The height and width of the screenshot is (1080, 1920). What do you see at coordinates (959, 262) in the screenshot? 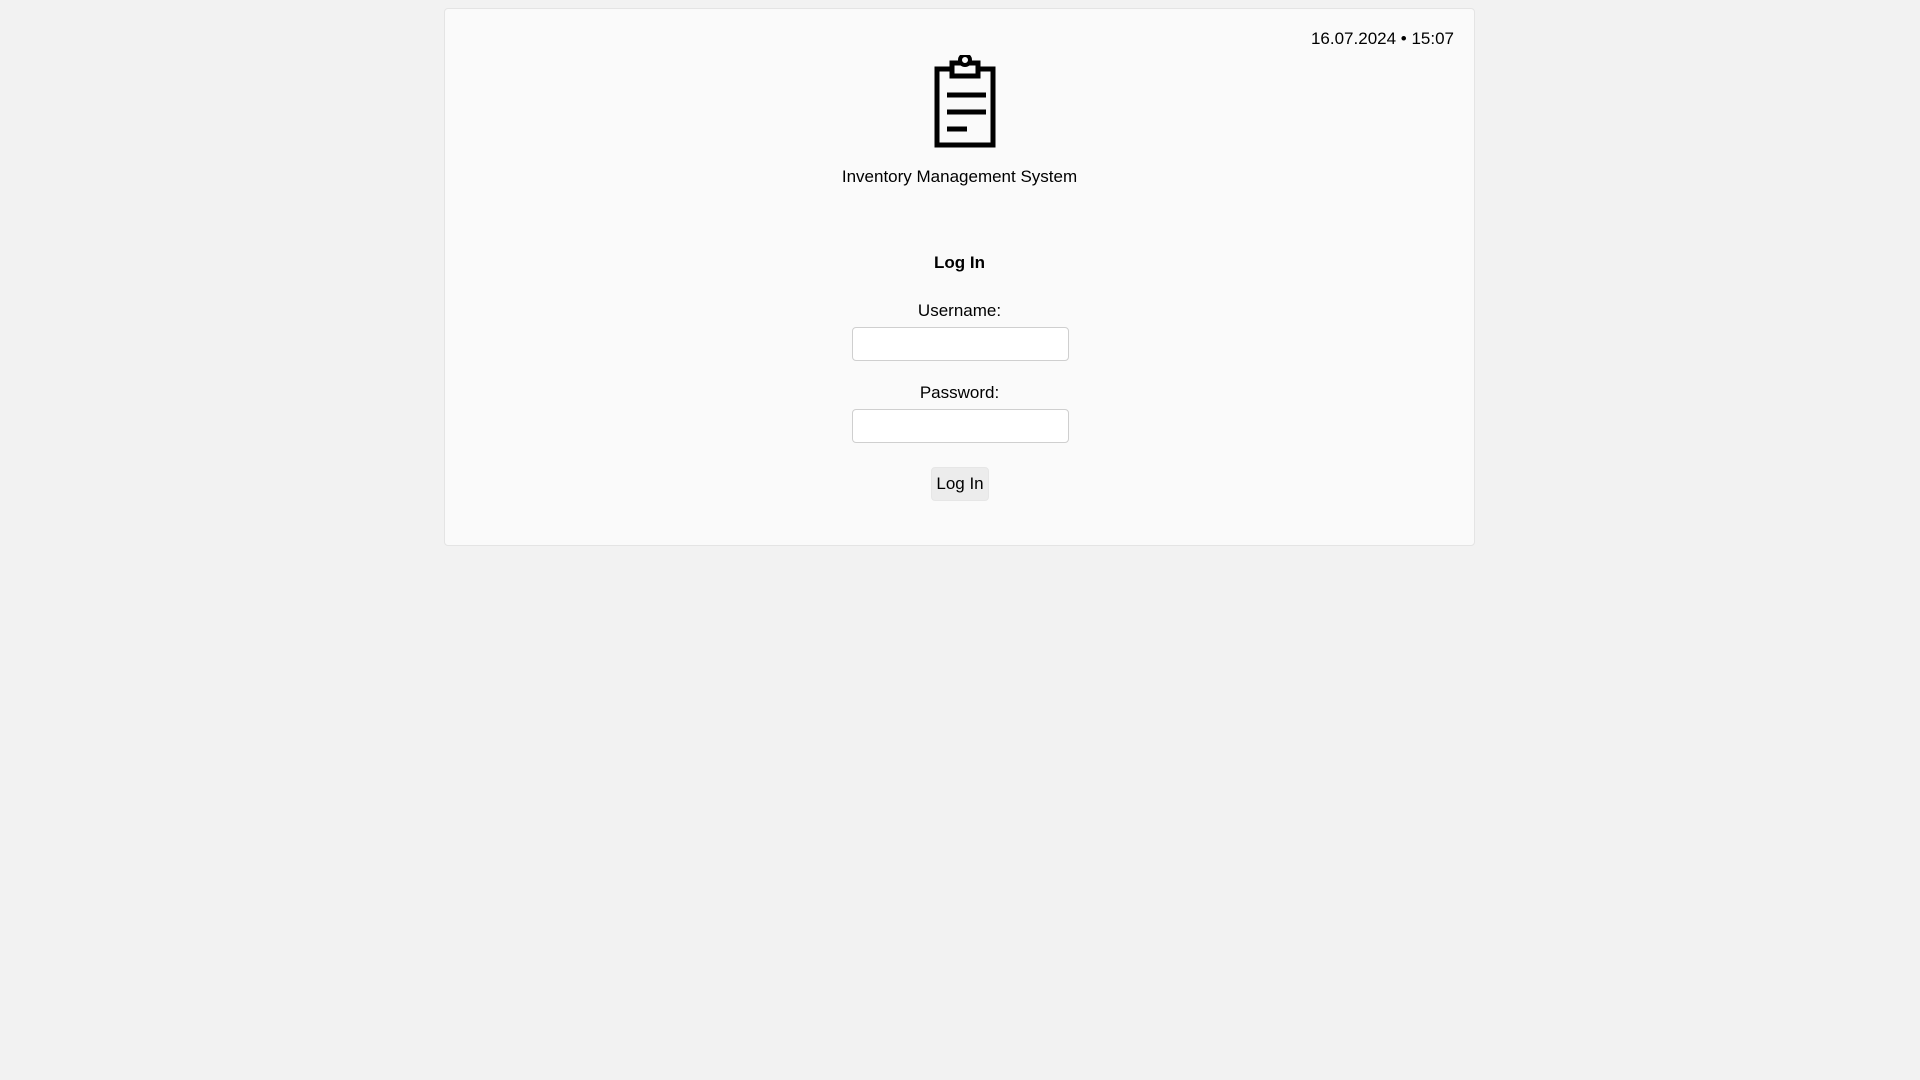
I see `login-form-title: Log In` at bounding box center [959, 262].